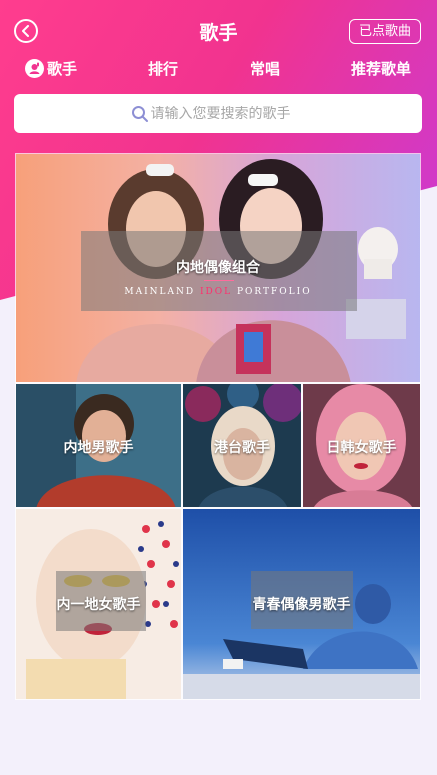  Describe the element at coordinates (385, 31) in the screenshot. I see `ordered-songs-button: 已点歌曲` at that location.